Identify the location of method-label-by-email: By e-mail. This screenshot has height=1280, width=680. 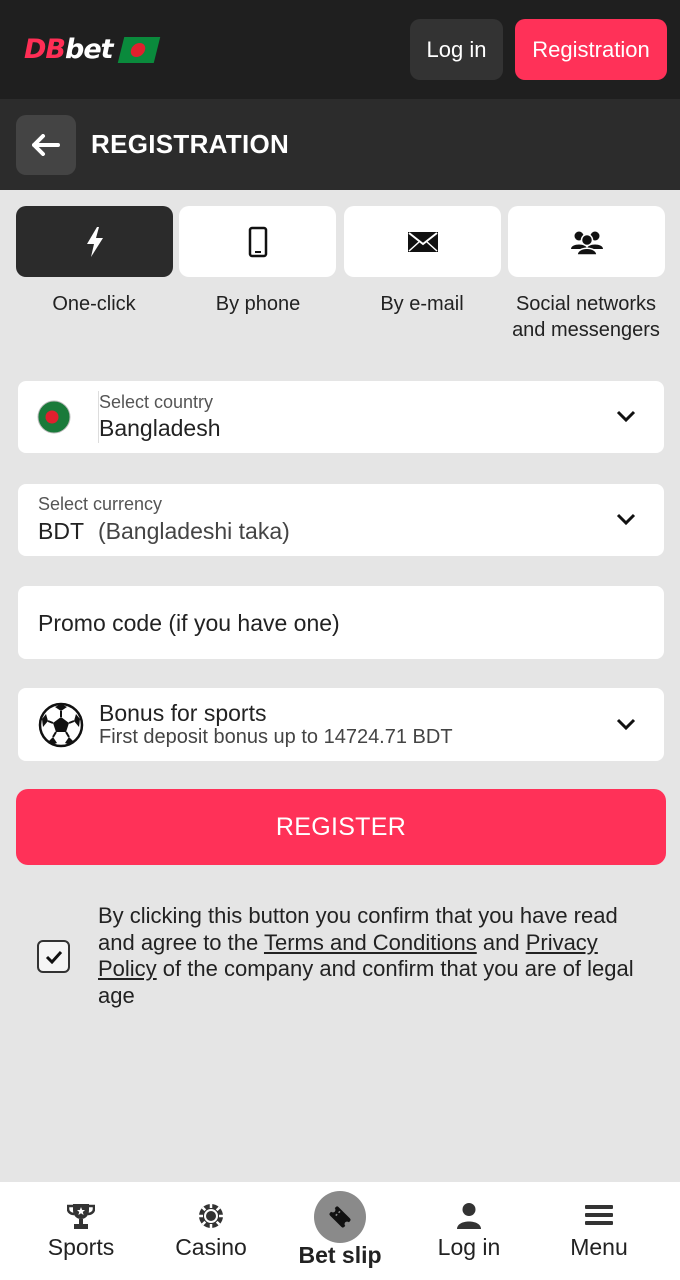
(422, 304).